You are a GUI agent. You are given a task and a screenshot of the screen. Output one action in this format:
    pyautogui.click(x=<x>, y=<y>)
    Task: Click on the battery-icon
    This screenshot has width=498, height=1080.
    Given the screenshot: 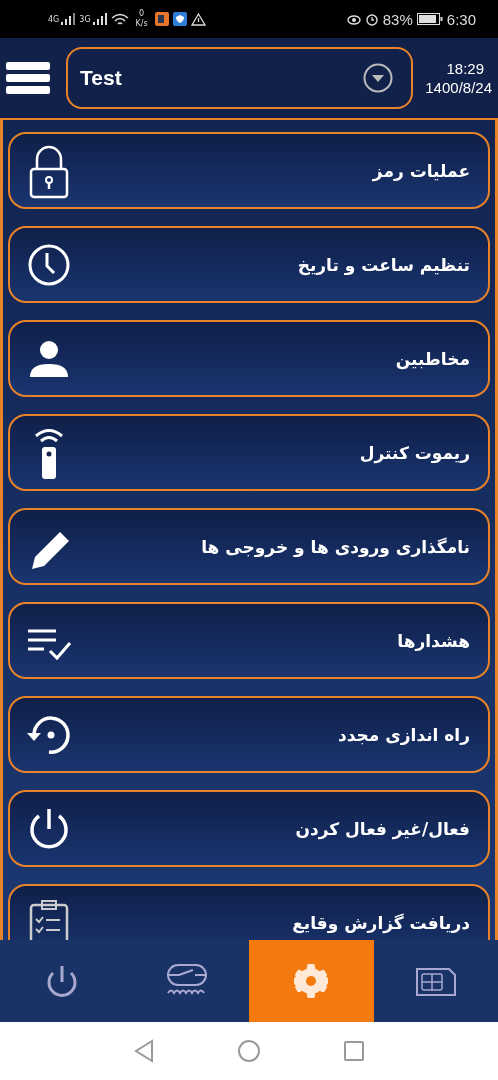 What is the action you would take?
    pyautogui.click(x=429, y=19)
    